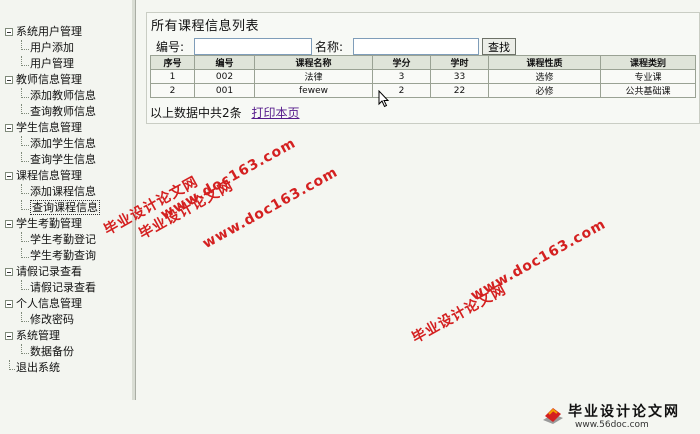 The width and height of the screenshot is (700, 434). I want to click on table-cell: 2, so click(172, 90).